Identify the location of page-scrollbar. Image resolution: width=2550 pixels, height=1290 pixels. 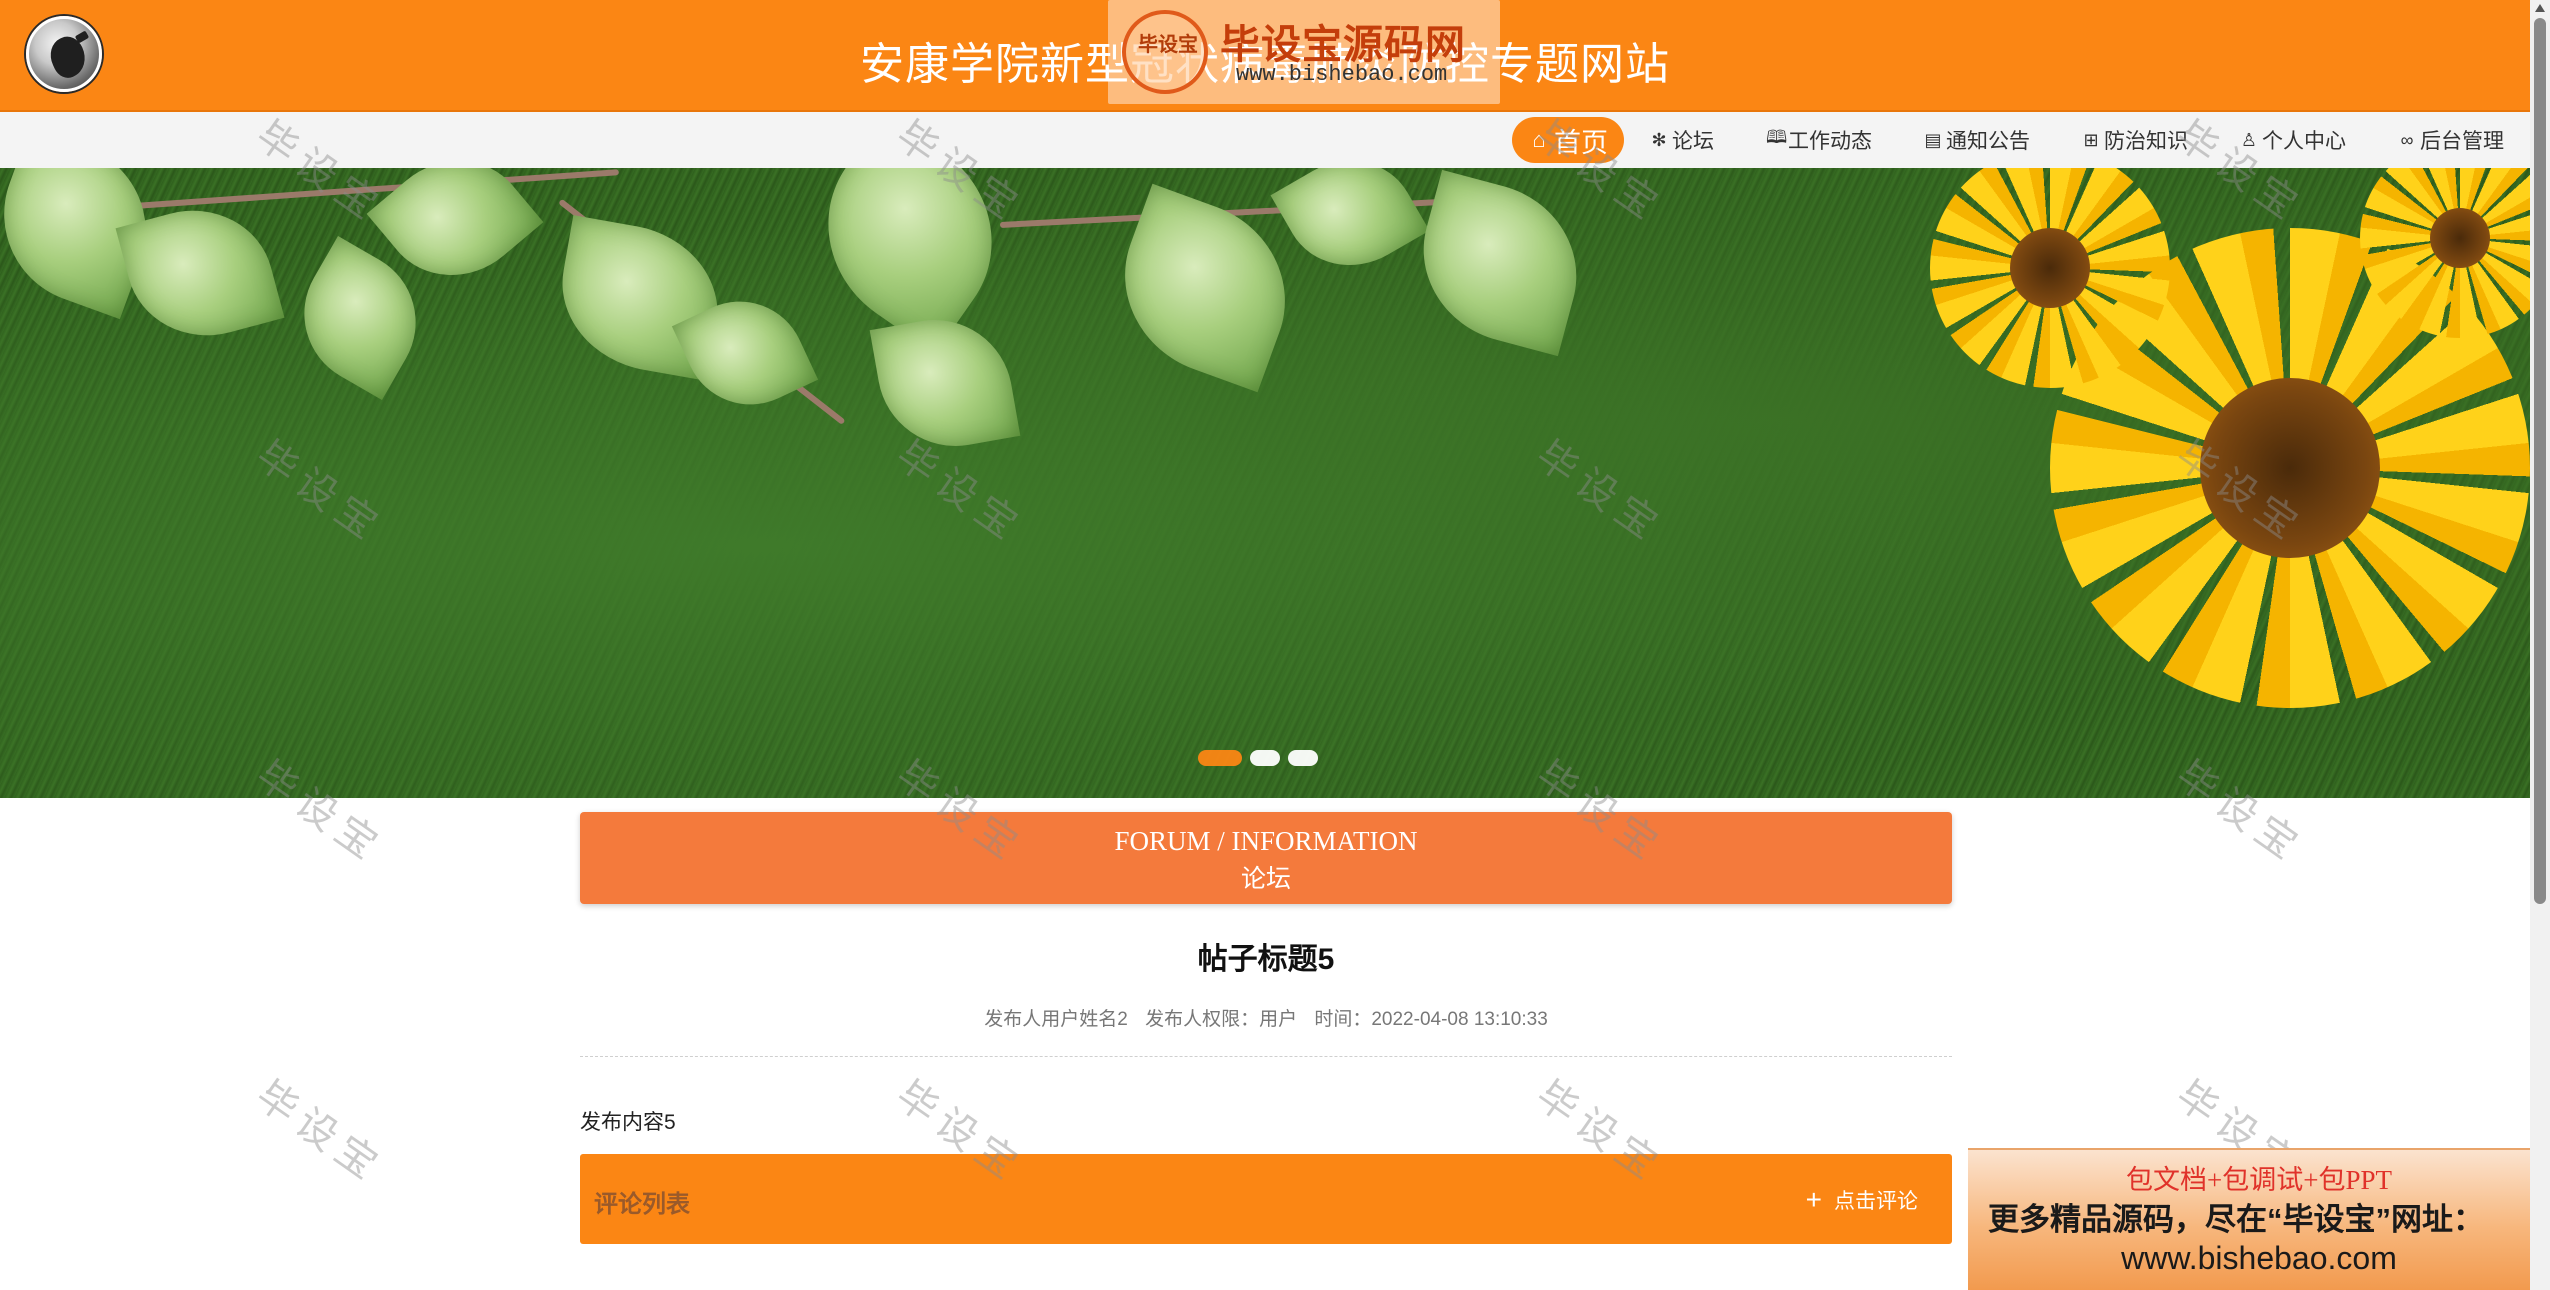
(2540, 645).